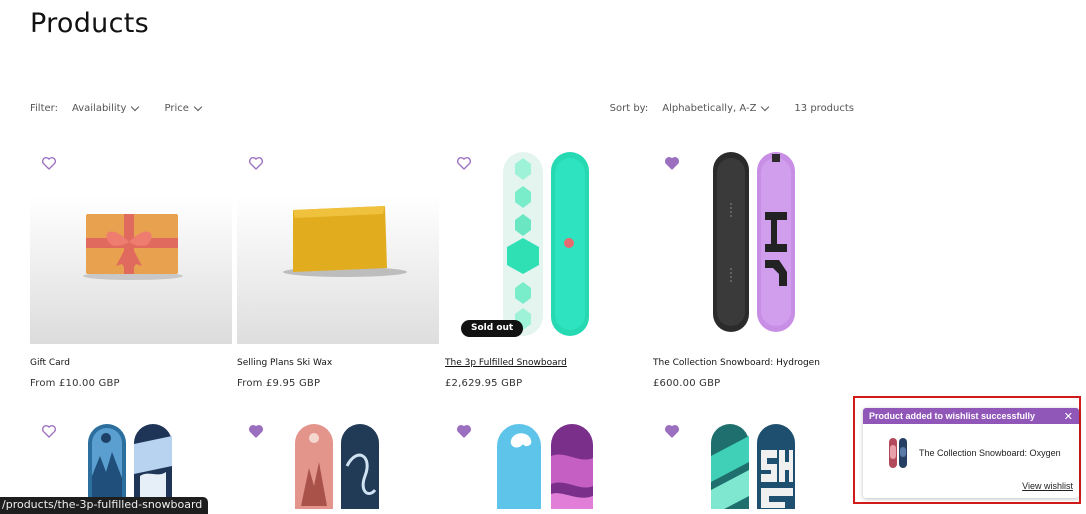  Describe the element at coordinates (629, 108) in the screenshot. I see `sort-label: Sort by:` at that location.